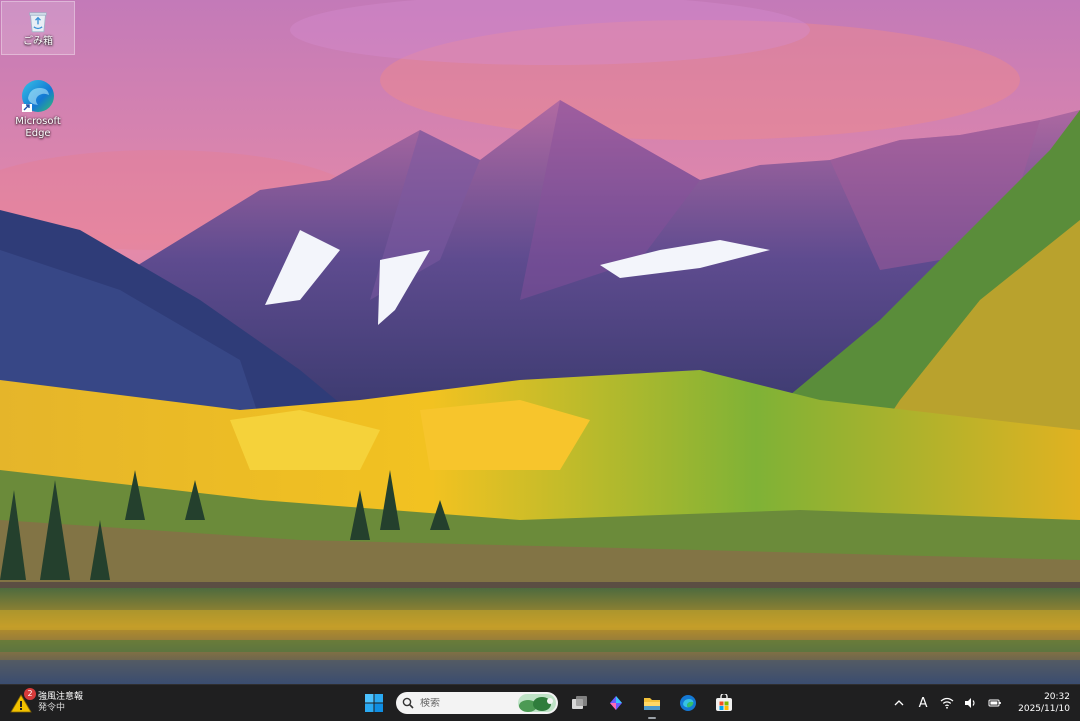  What do you see at coordinates (995, 703) in the screenshot?
I see `battery-icon` at bounding box center [995, 703].